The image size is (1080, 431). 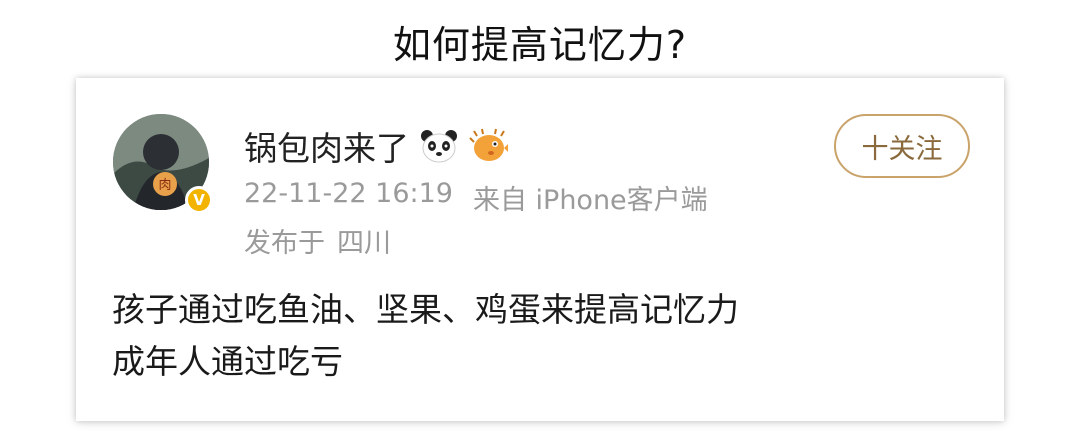 What do you see at coordinates (326, 146) in the screenshot?
I see `username: 锅包肉来了` at bounding box center [326, 146].